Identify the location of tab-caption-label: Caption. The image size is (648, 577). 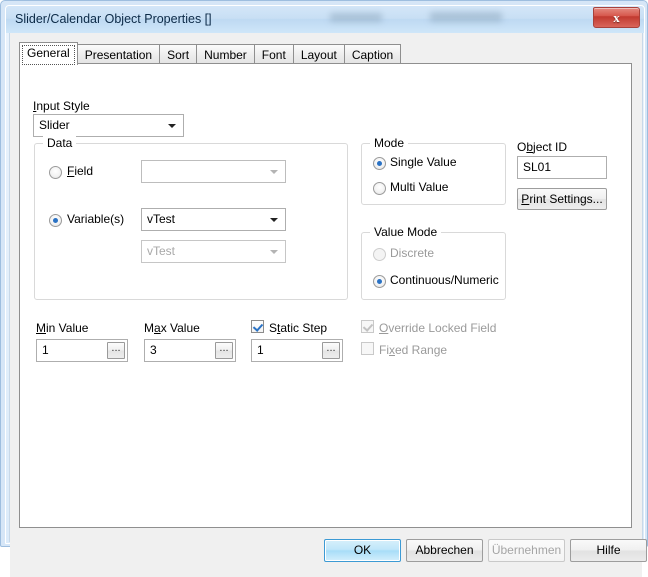
(372, 55).